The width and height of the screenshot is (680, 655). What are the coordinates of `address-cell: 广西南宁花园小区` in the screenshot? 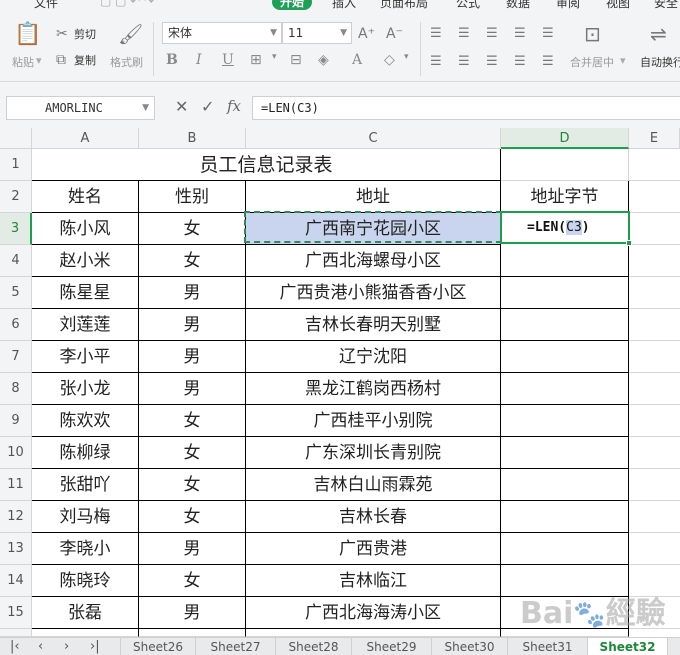 It's located at (373, 229).